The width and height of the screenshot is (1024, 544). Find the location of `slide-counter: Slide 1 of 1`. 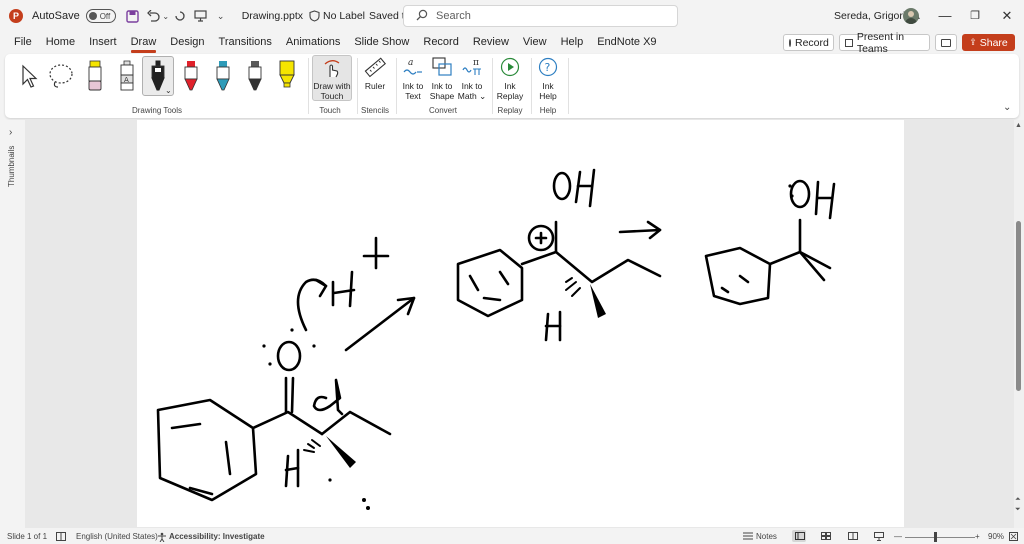

slide-counter: Slide 1 of 1 is located at coordinates (27, 536).